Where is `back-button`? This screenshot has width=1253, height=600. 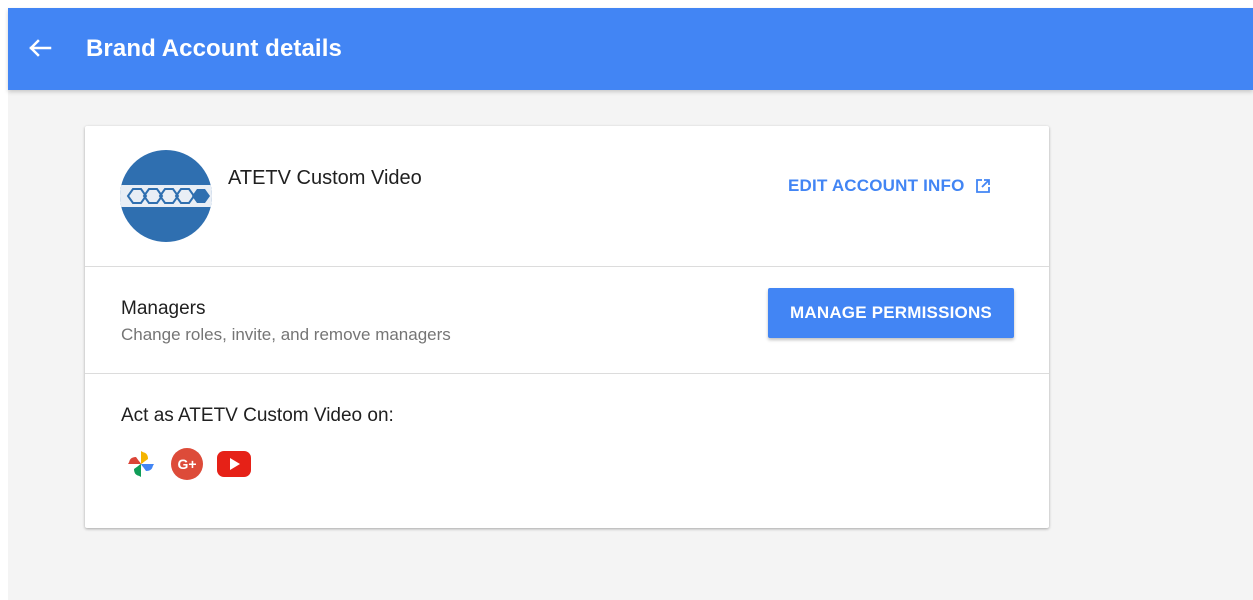
back-button is located at coordinates (40, 48).